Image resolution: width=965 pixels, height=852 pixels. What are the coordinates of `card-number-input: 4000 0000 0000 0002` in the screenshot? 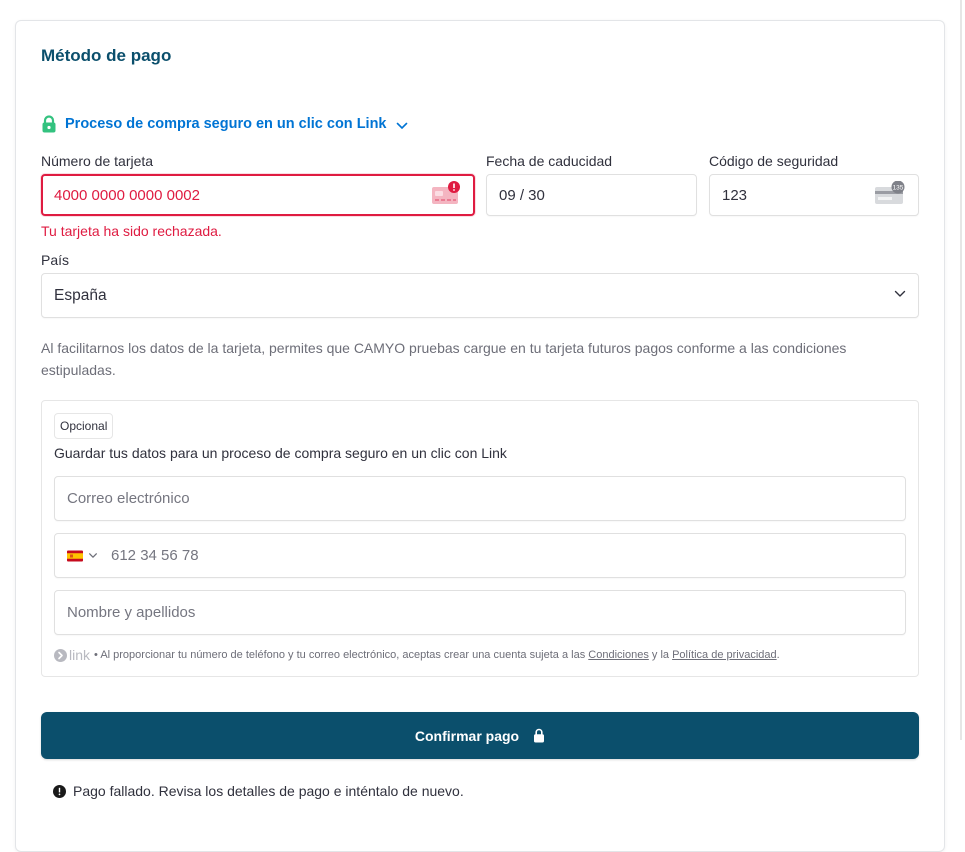 It's located at (258, 195).